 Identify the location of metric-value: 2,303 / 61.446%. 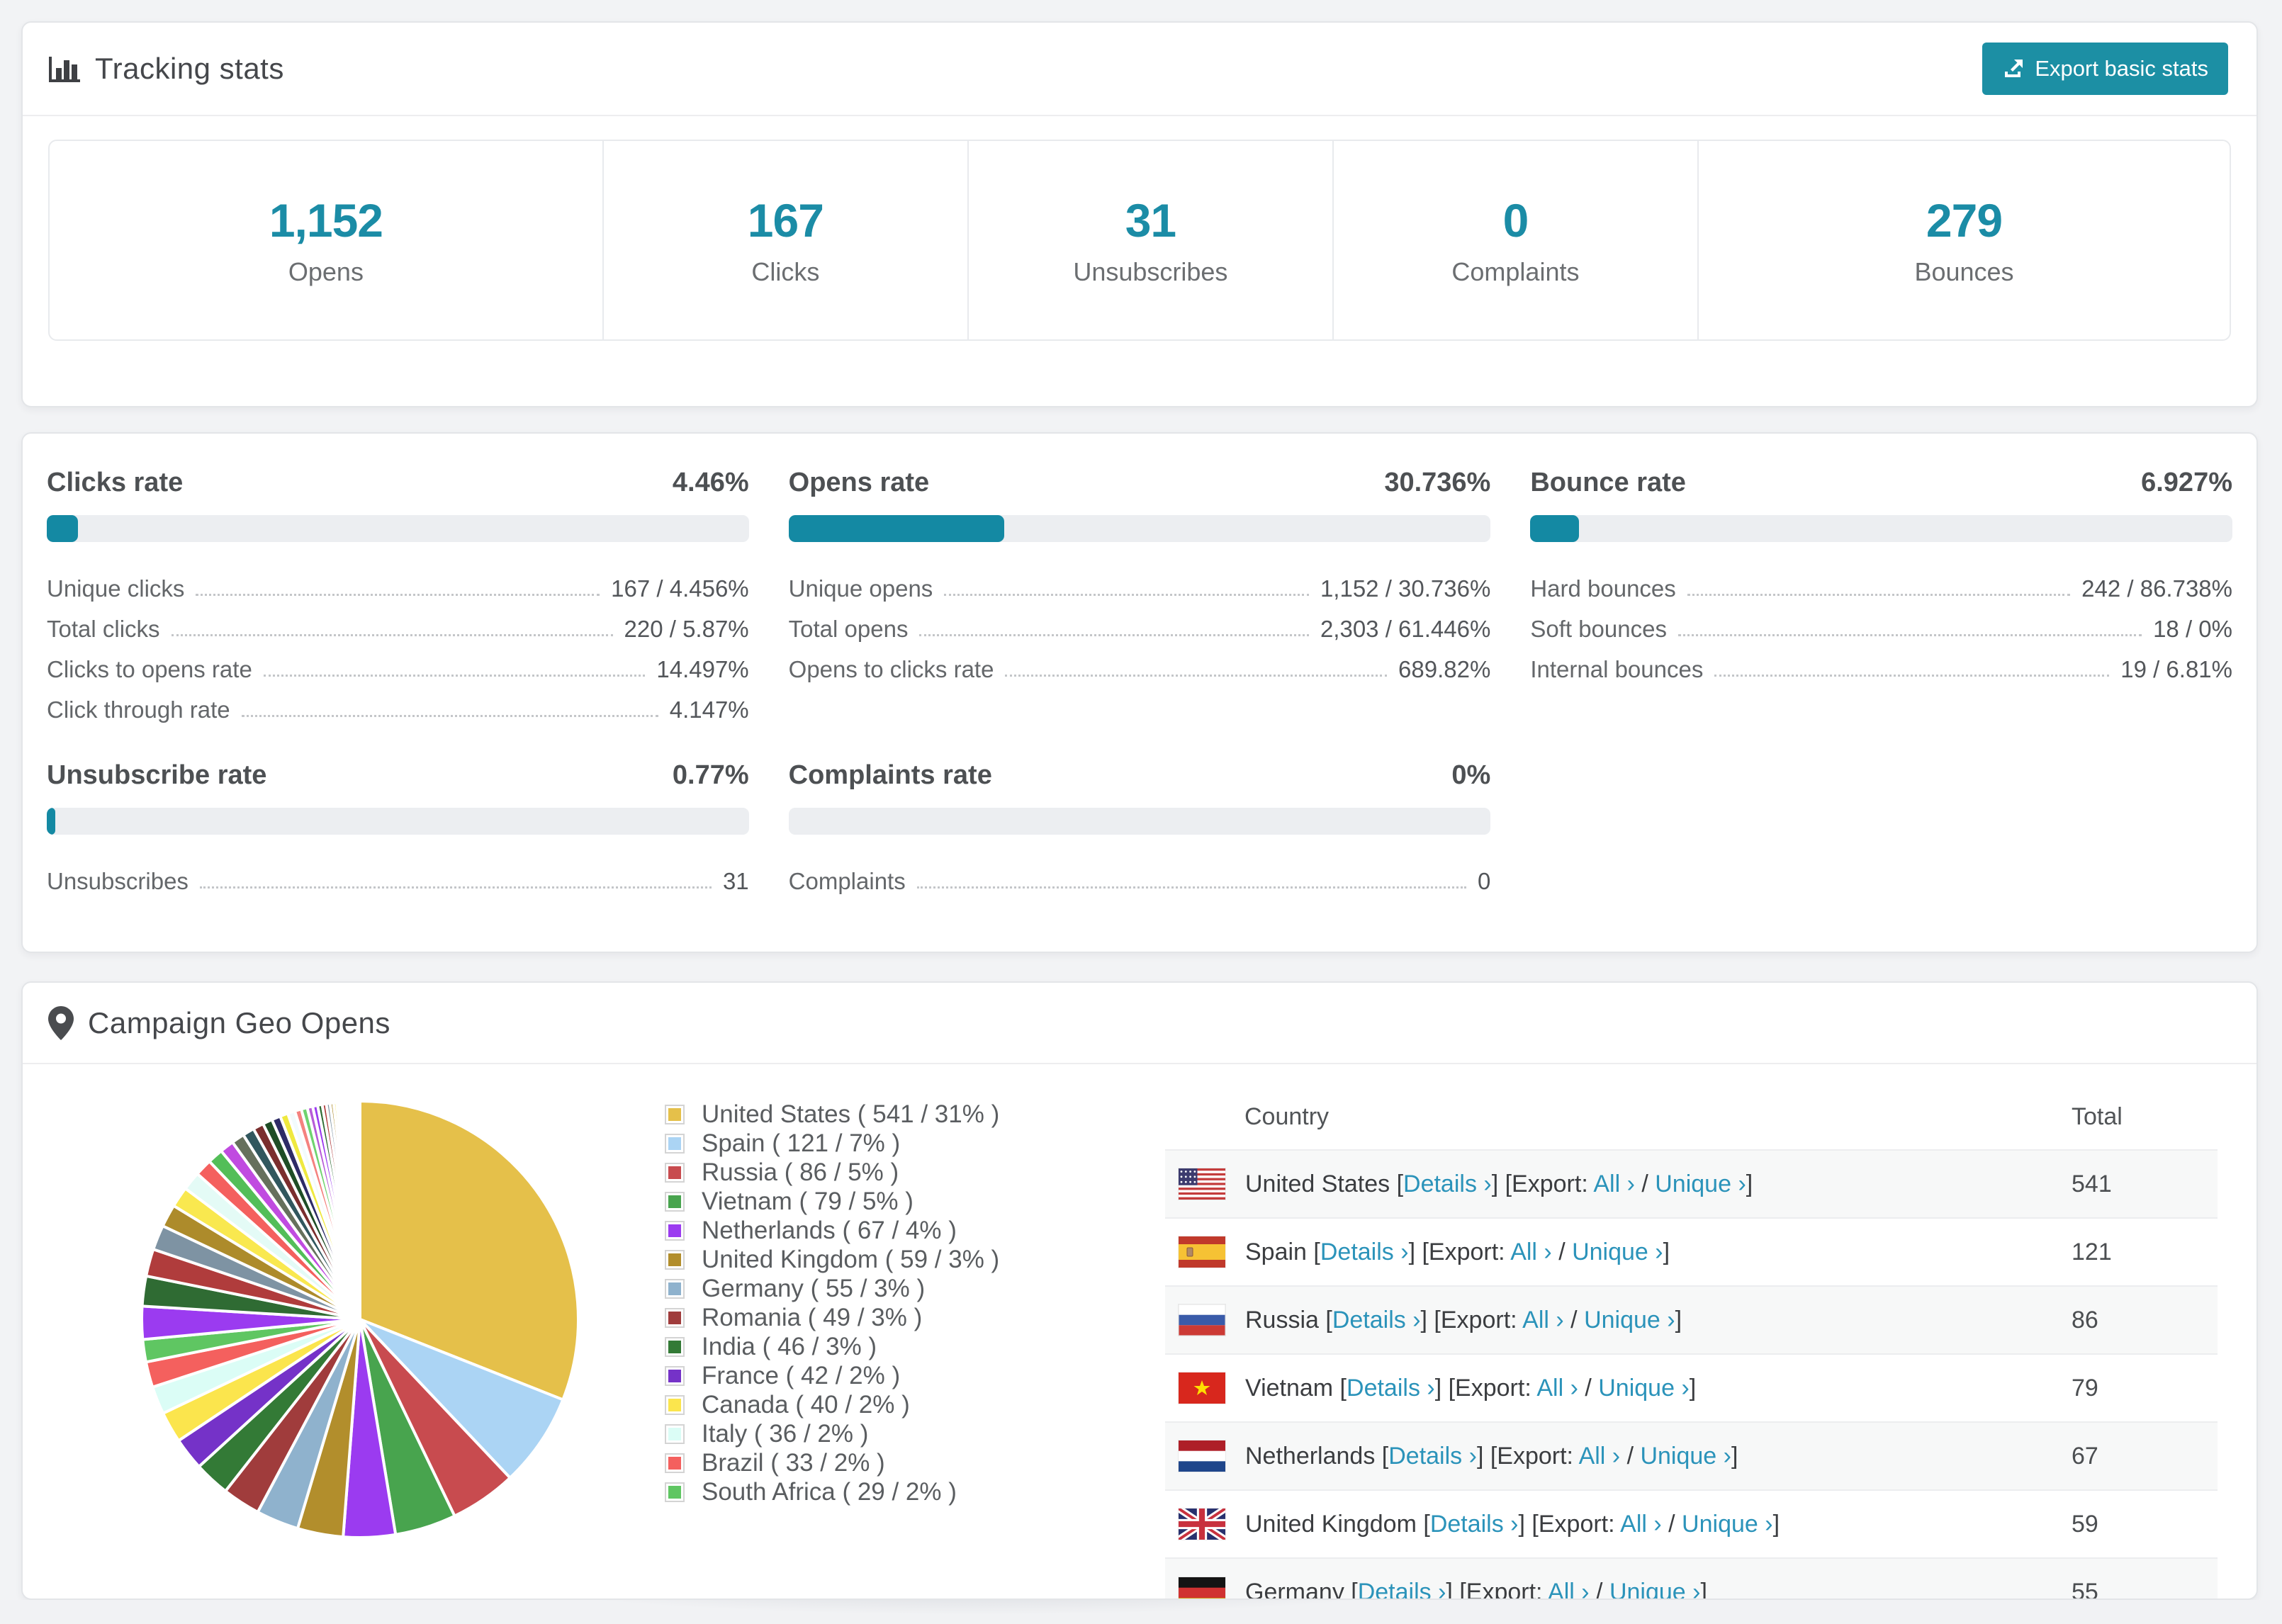
(1405, 629).